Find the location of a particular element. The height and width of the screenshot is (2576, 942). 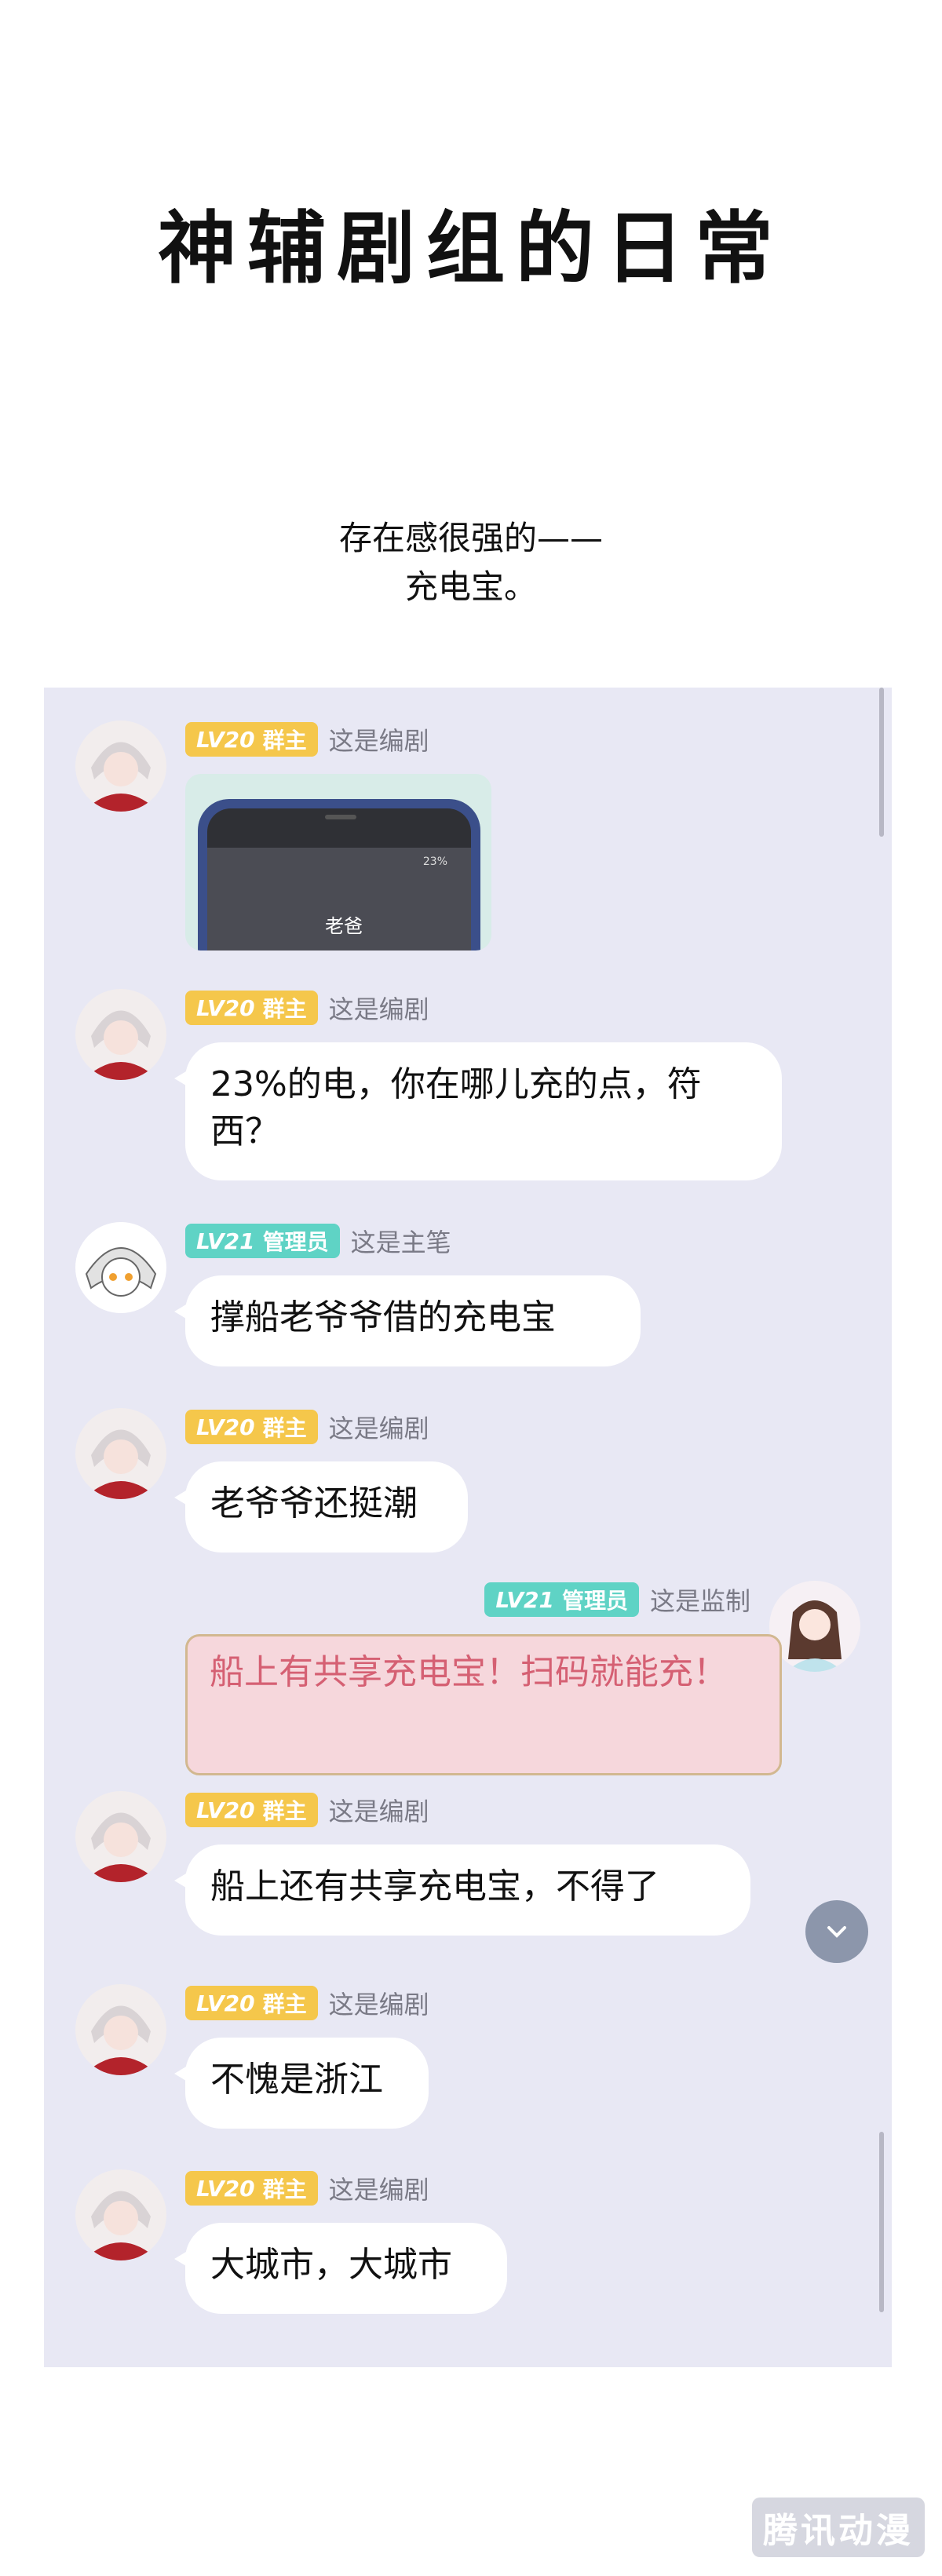

message-meta: LV21 管理员 这是主笔 is located at coordinates (318, 1241).